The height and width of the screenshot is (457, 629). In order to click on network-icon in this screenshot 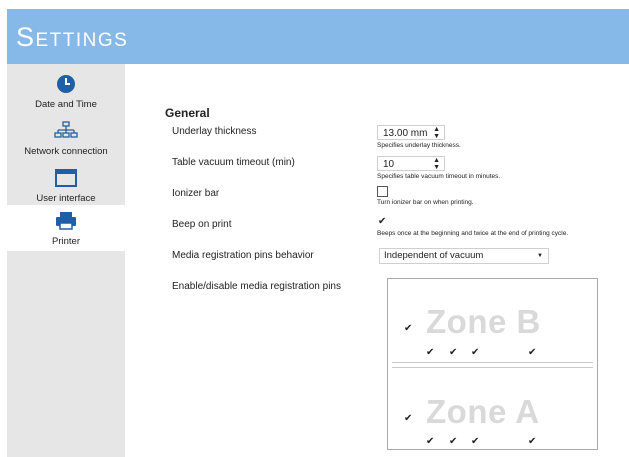, I will do `click(66, 131)`.